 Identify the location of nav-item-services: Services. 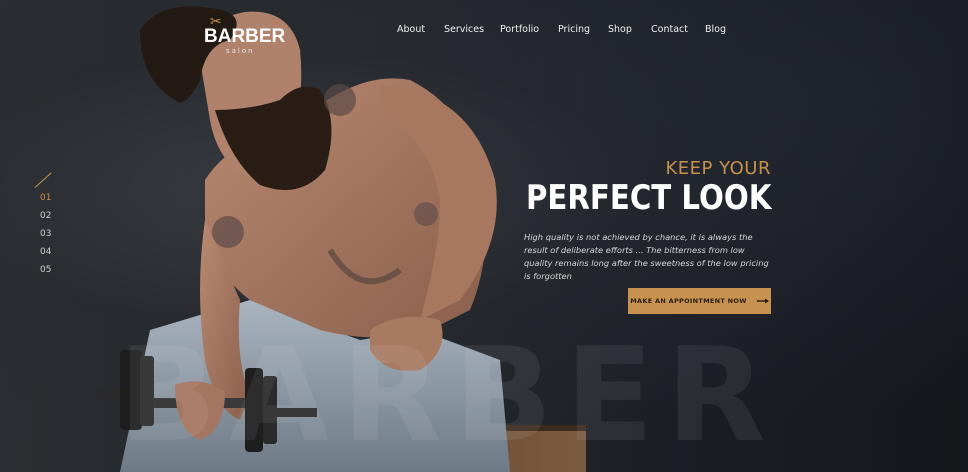
(464, 29).